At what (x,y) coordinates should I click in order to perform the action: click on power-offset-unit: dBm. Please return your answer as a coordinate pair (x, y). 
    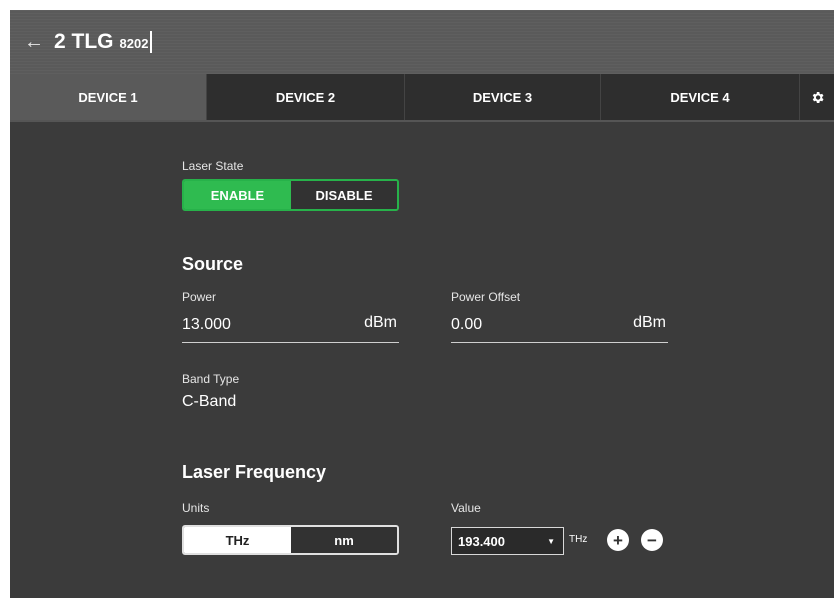
    Looking at the image, I should click on (649, 322).